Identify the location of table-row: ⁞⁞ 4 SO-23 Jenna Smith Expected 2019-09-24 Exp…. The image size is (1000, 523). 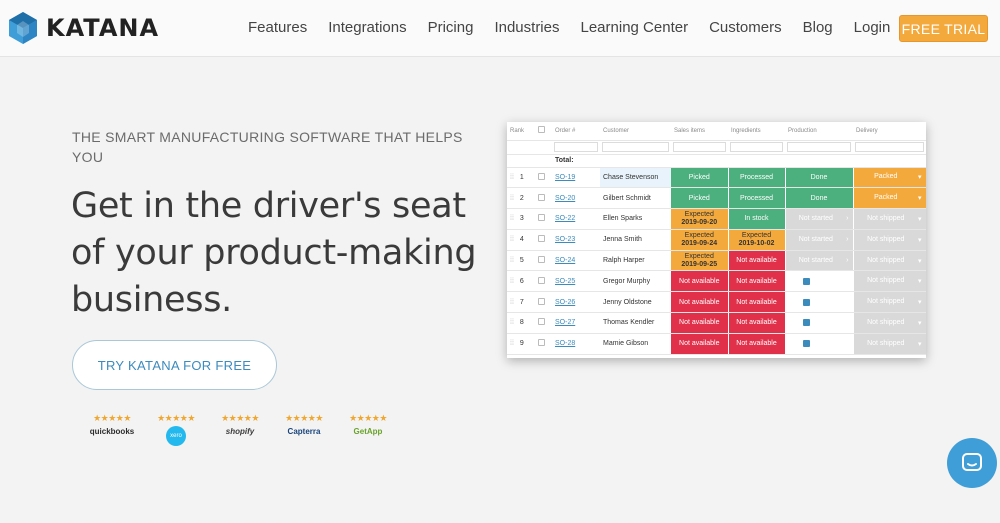
(716, 240).